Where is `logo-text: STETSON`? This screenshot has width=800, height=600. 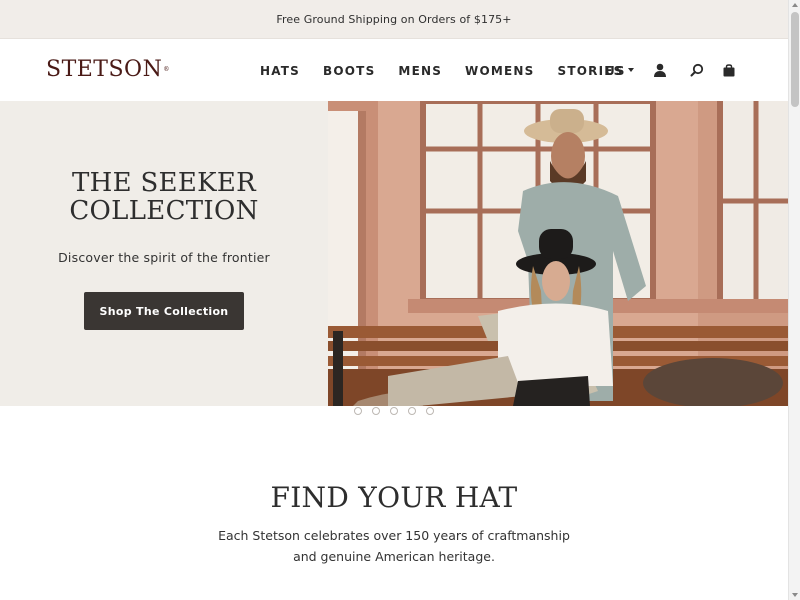
logo-text: STETSON is located at coordinates (104, 69).